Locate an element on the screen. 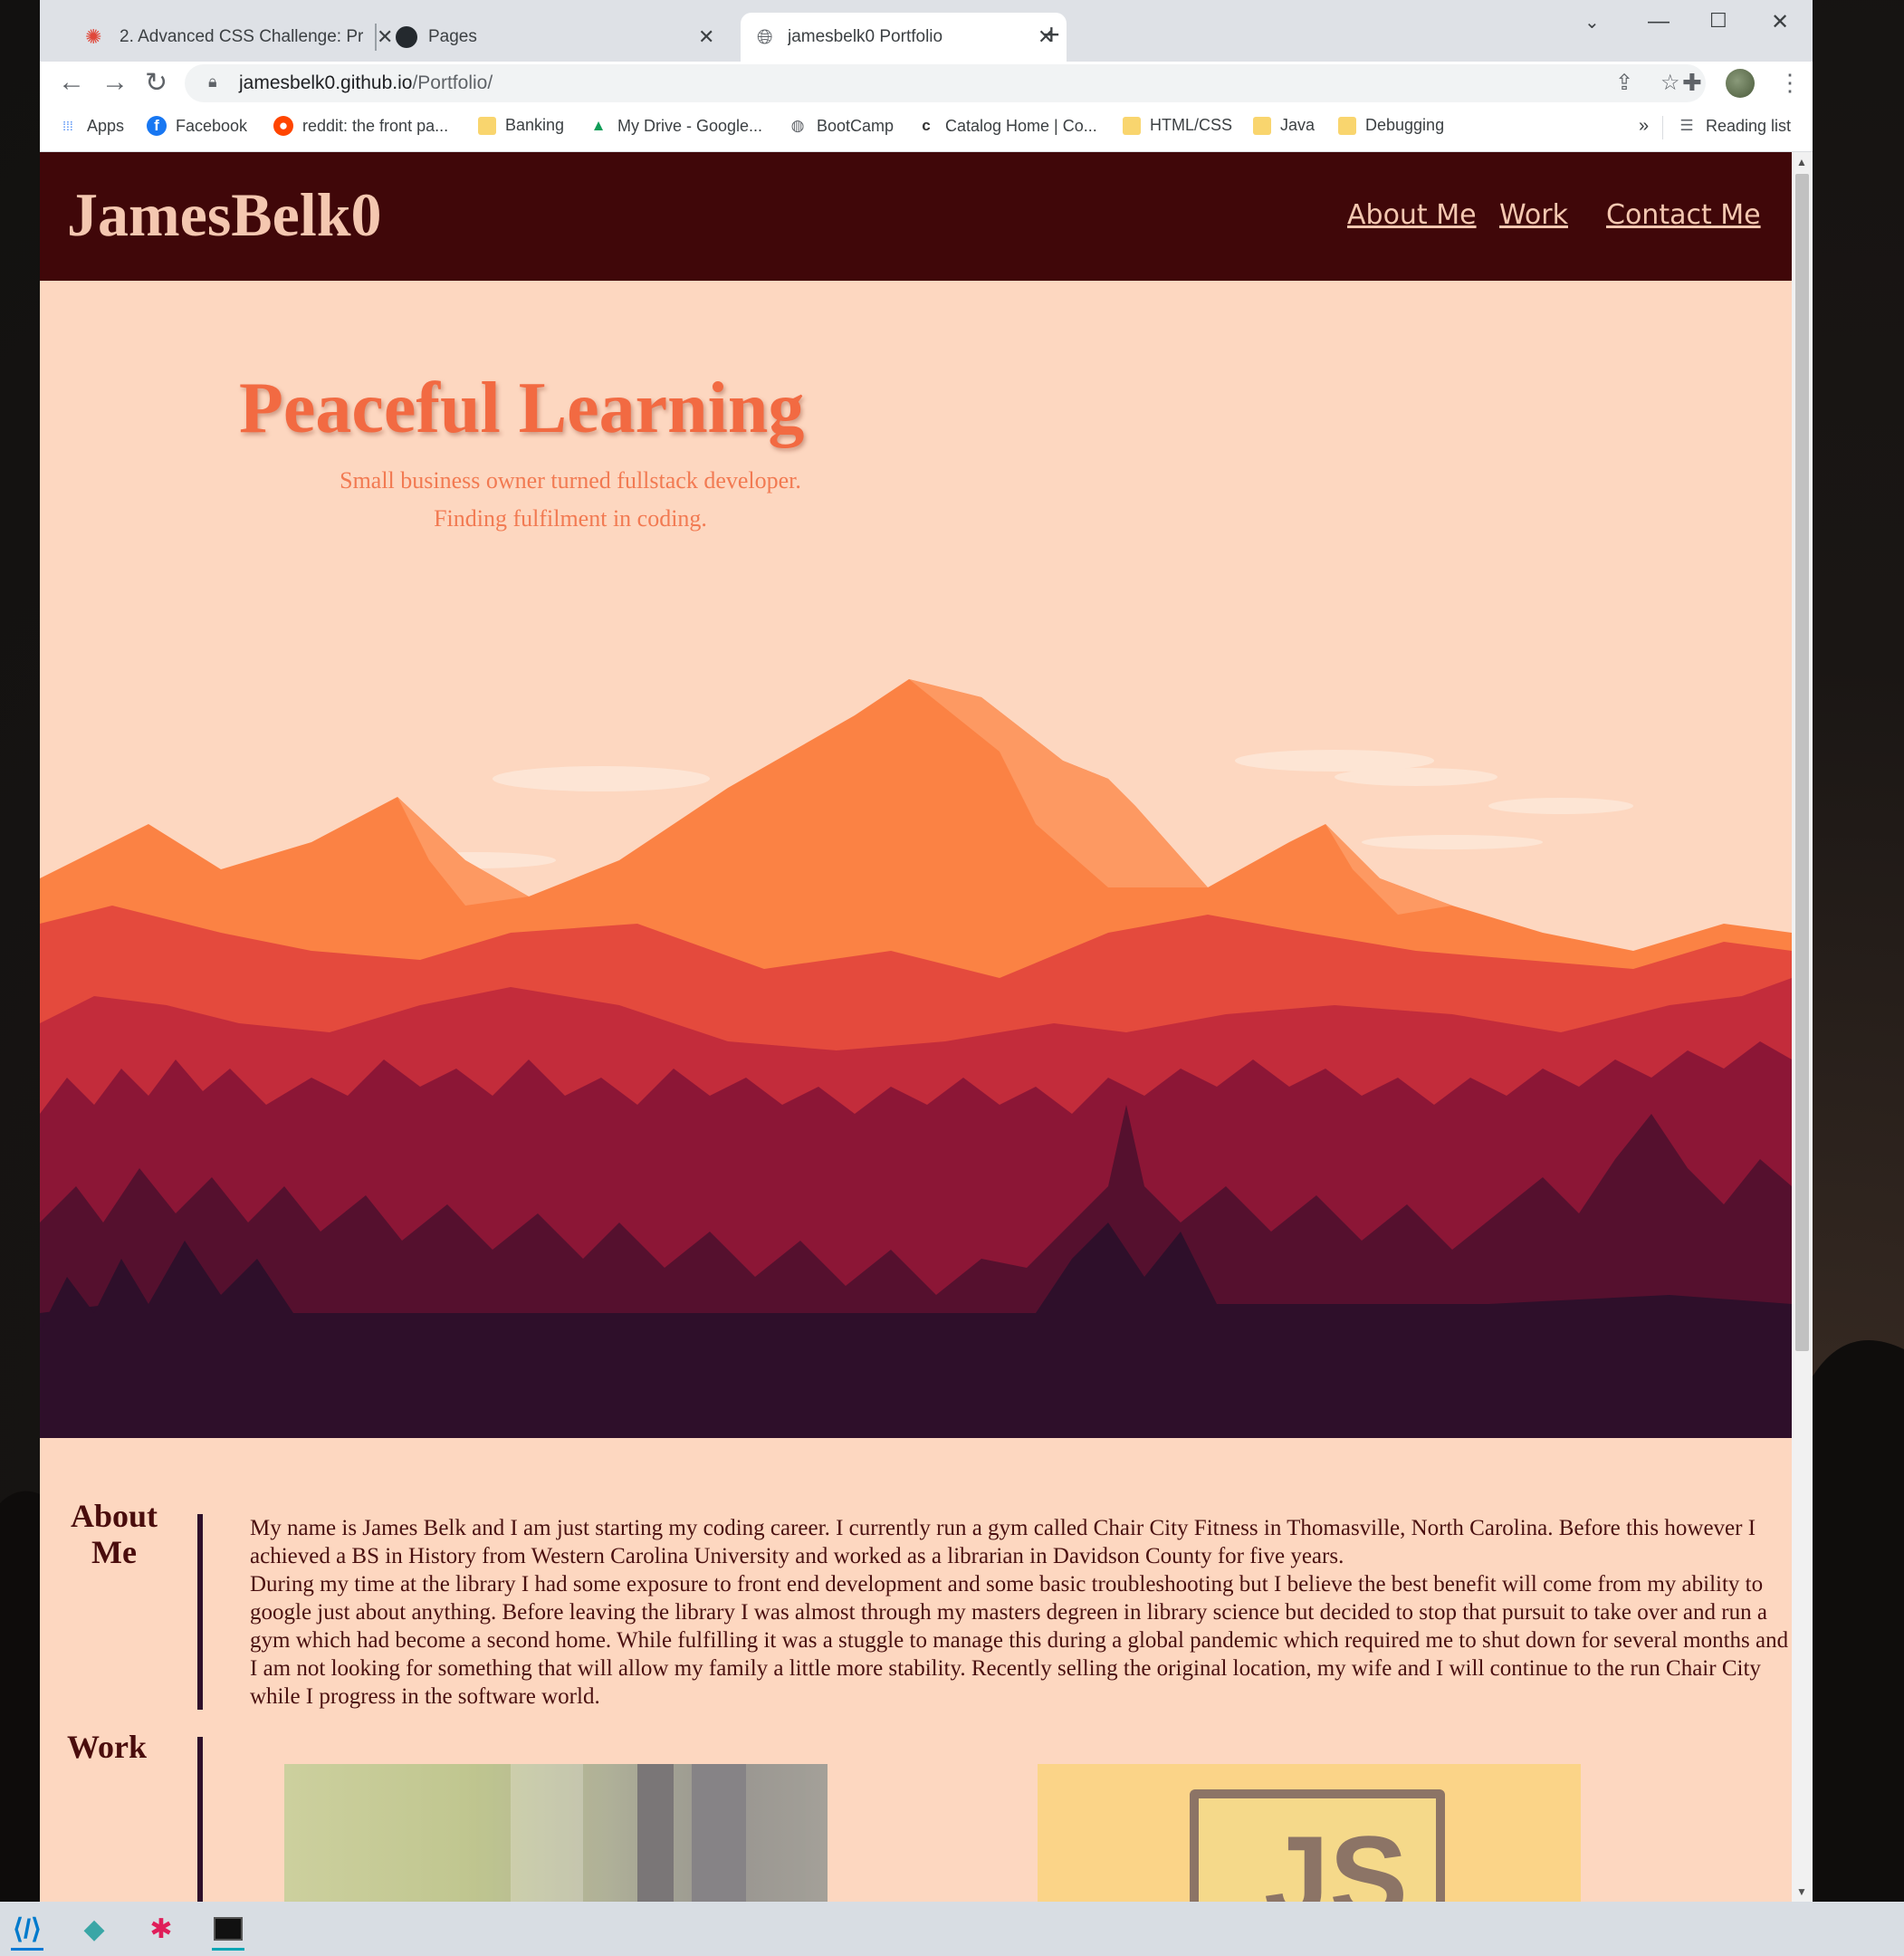 This screenshot has width=1904, height=1956. nav-work: Work is located at coordinates (1533, 215).